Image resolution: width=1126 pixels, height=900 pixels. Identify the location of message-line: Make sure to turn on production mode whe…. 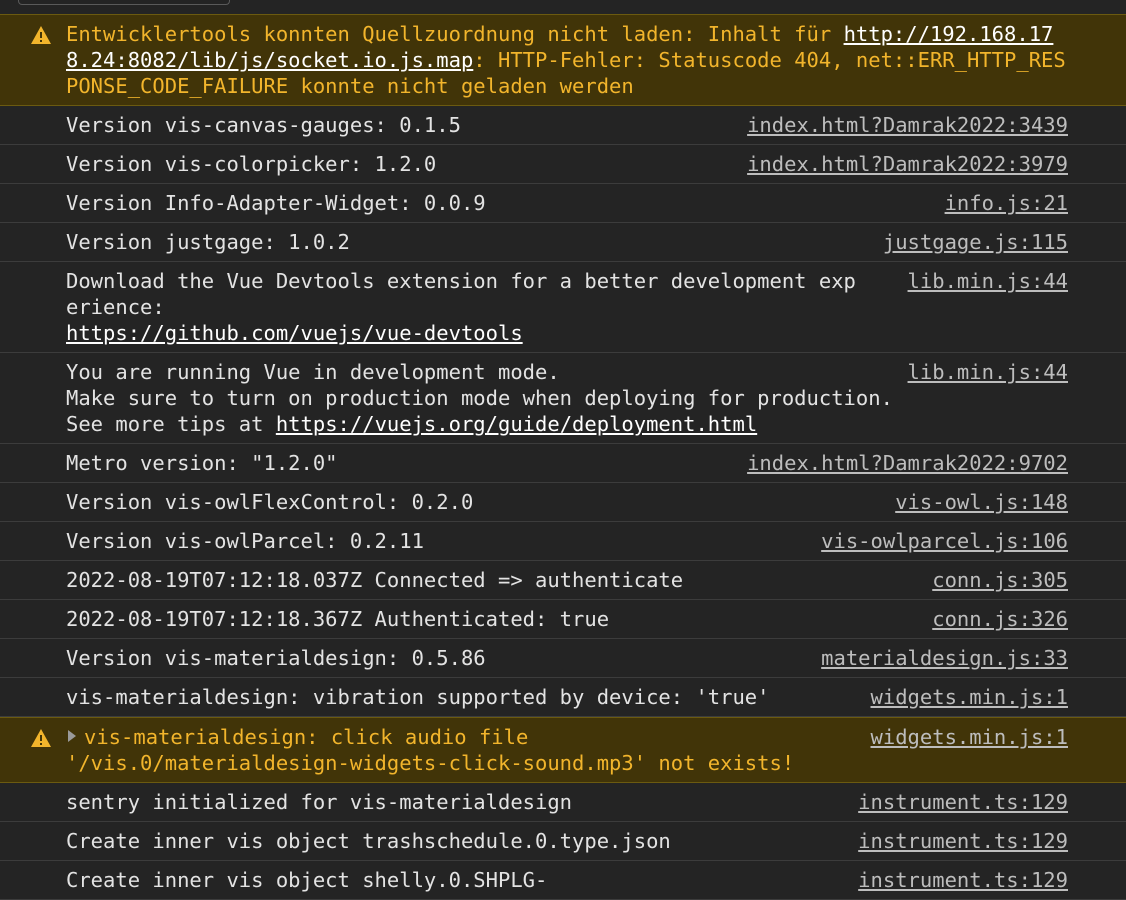
(479, 398).